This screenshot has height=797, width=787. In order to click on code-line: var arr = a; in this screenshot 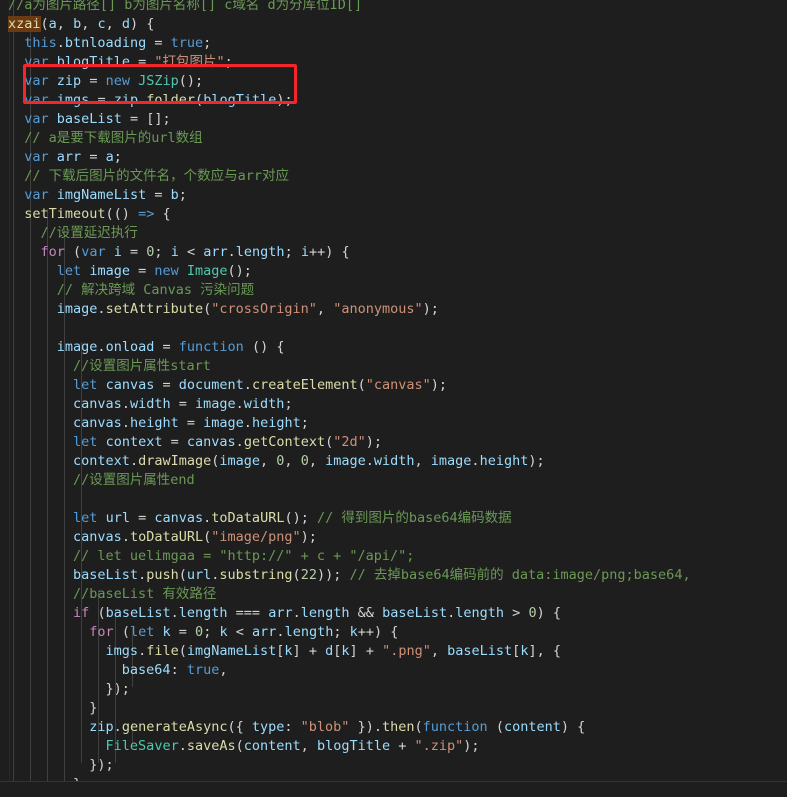, I will do `click(73, 157)`.